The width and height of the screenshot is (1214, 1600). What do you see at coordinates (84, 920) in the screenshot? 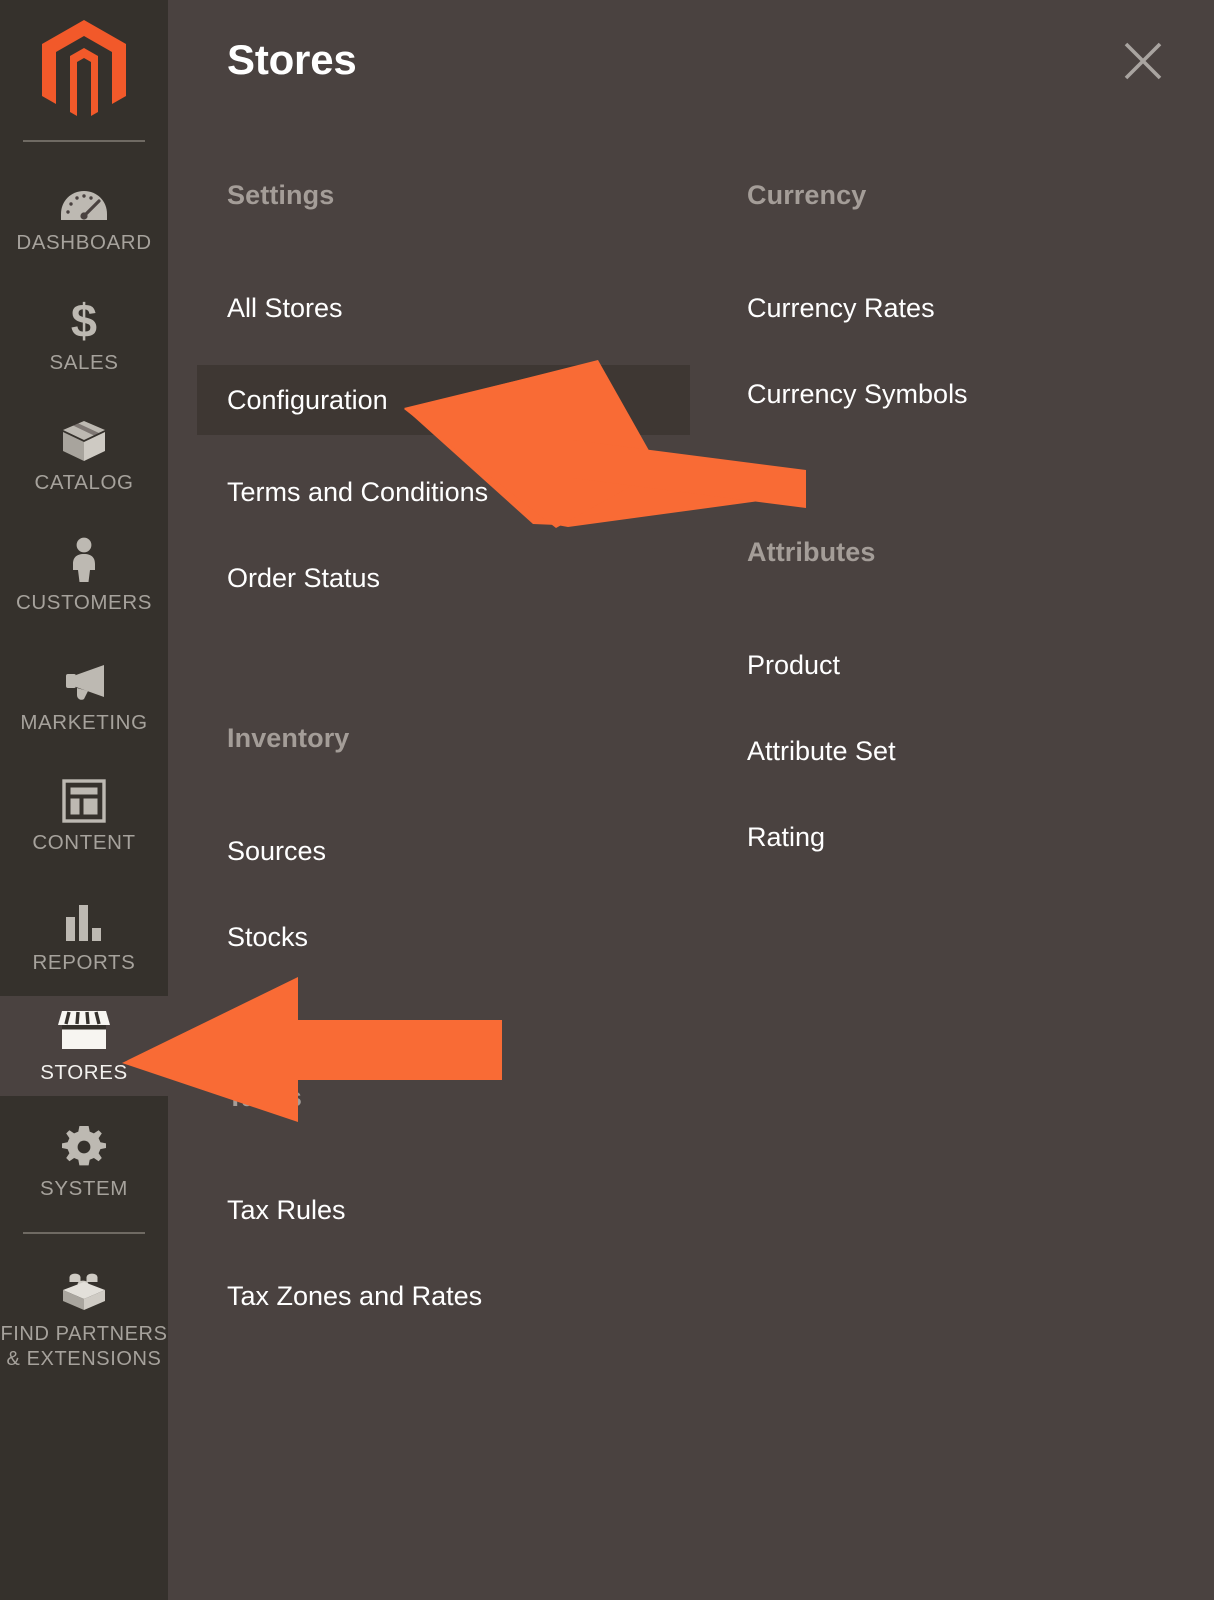
I see `bar-chart-icon` at bounding box center [84, 920].